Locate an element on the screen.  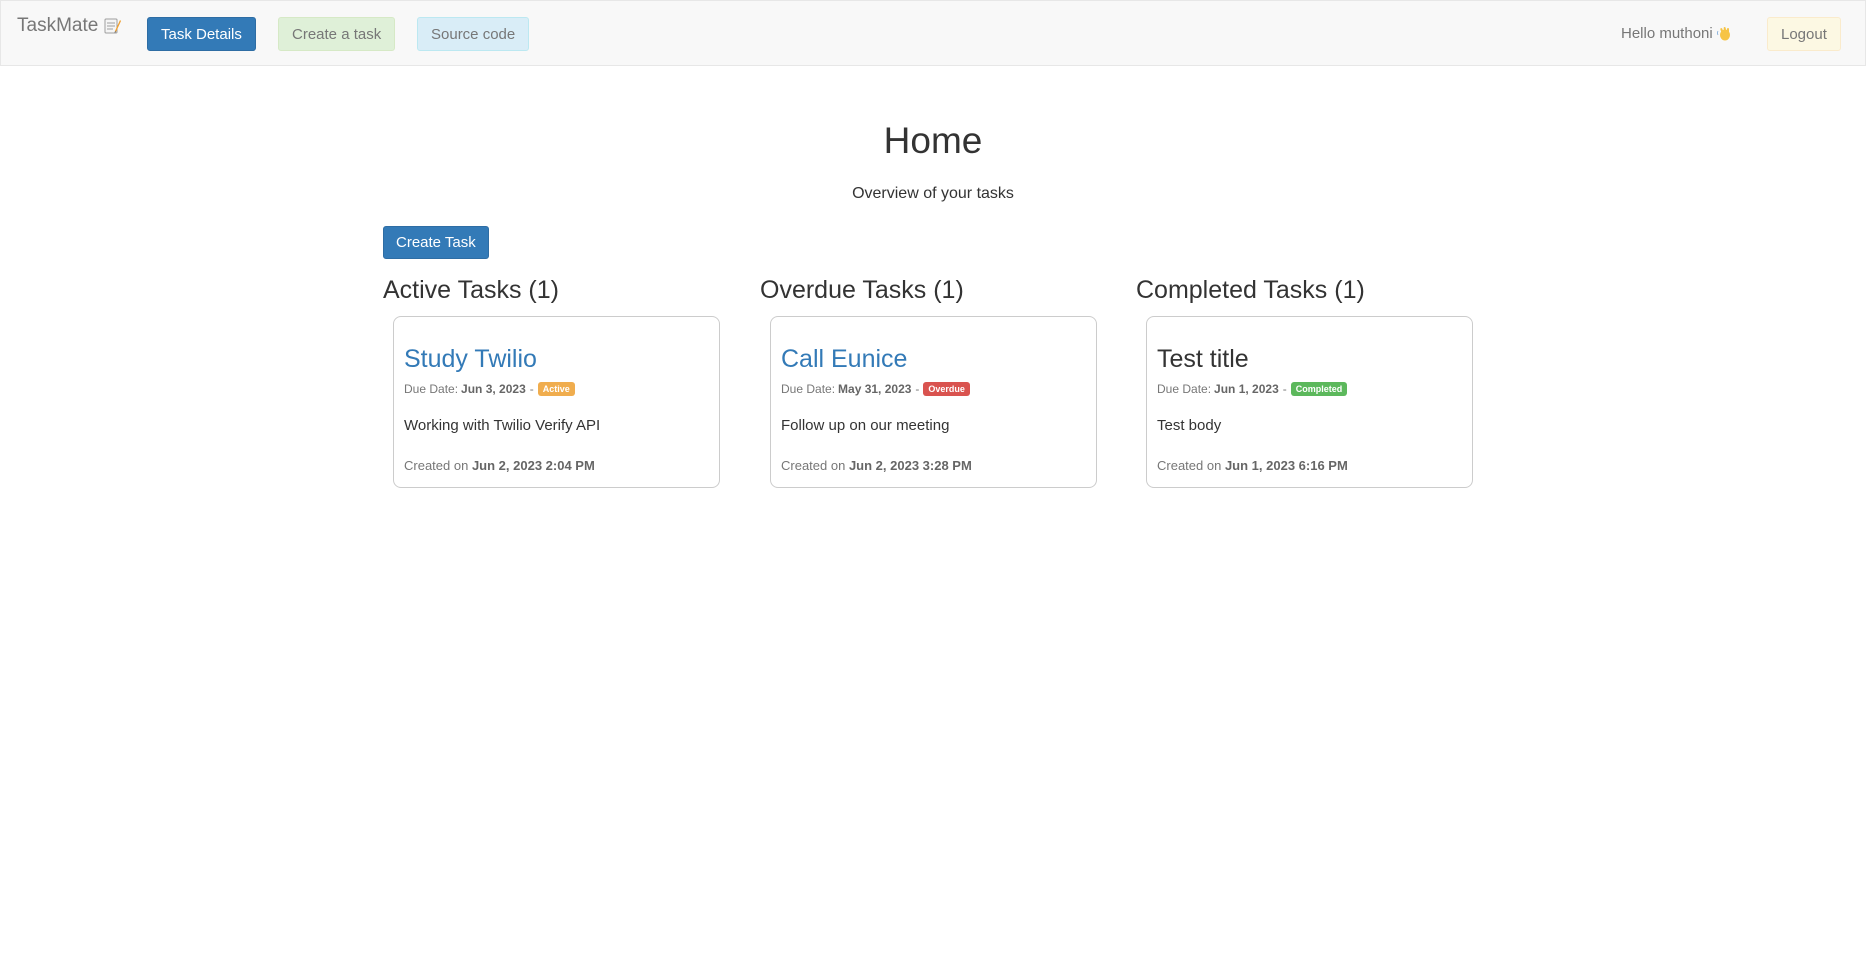
created-row: Created on Jun 2, 2023 3:28 PM is located at coordinates (876, 466).